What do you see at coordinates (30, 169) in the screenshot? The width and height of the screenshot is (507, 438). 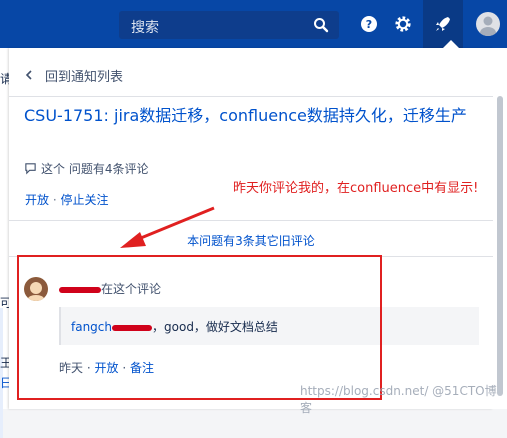 I see `comment-bubble-icon` at bounding box center [30, 169].